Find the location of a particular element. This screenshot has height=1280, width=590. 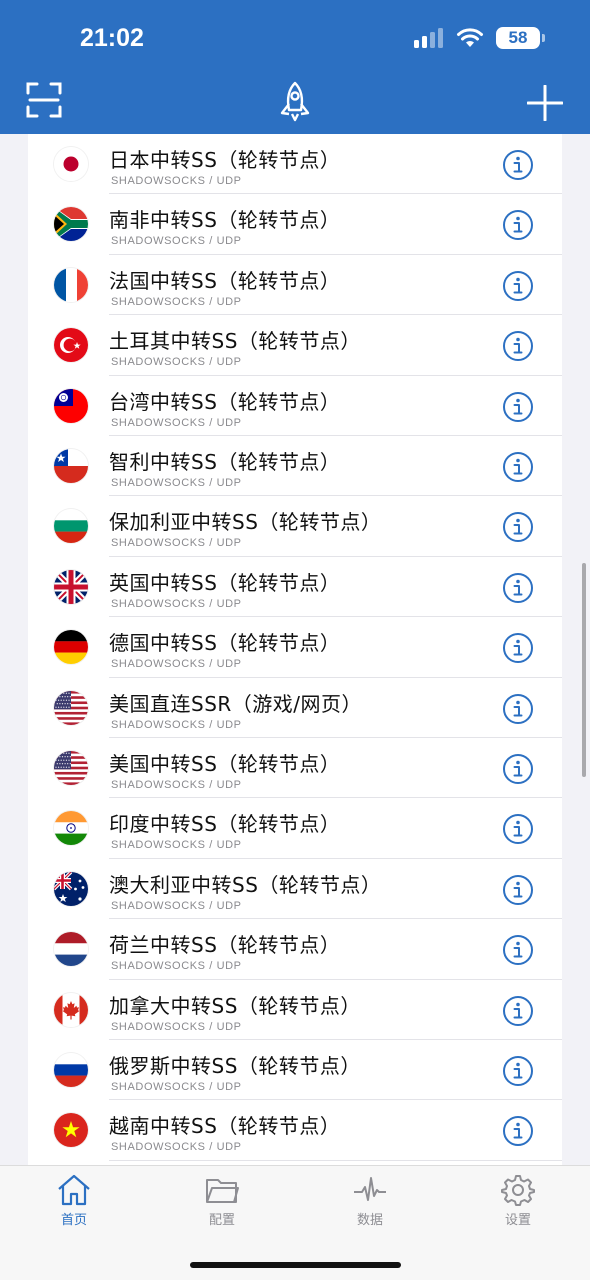

home-indicator is located at coordinates (295, 1265).